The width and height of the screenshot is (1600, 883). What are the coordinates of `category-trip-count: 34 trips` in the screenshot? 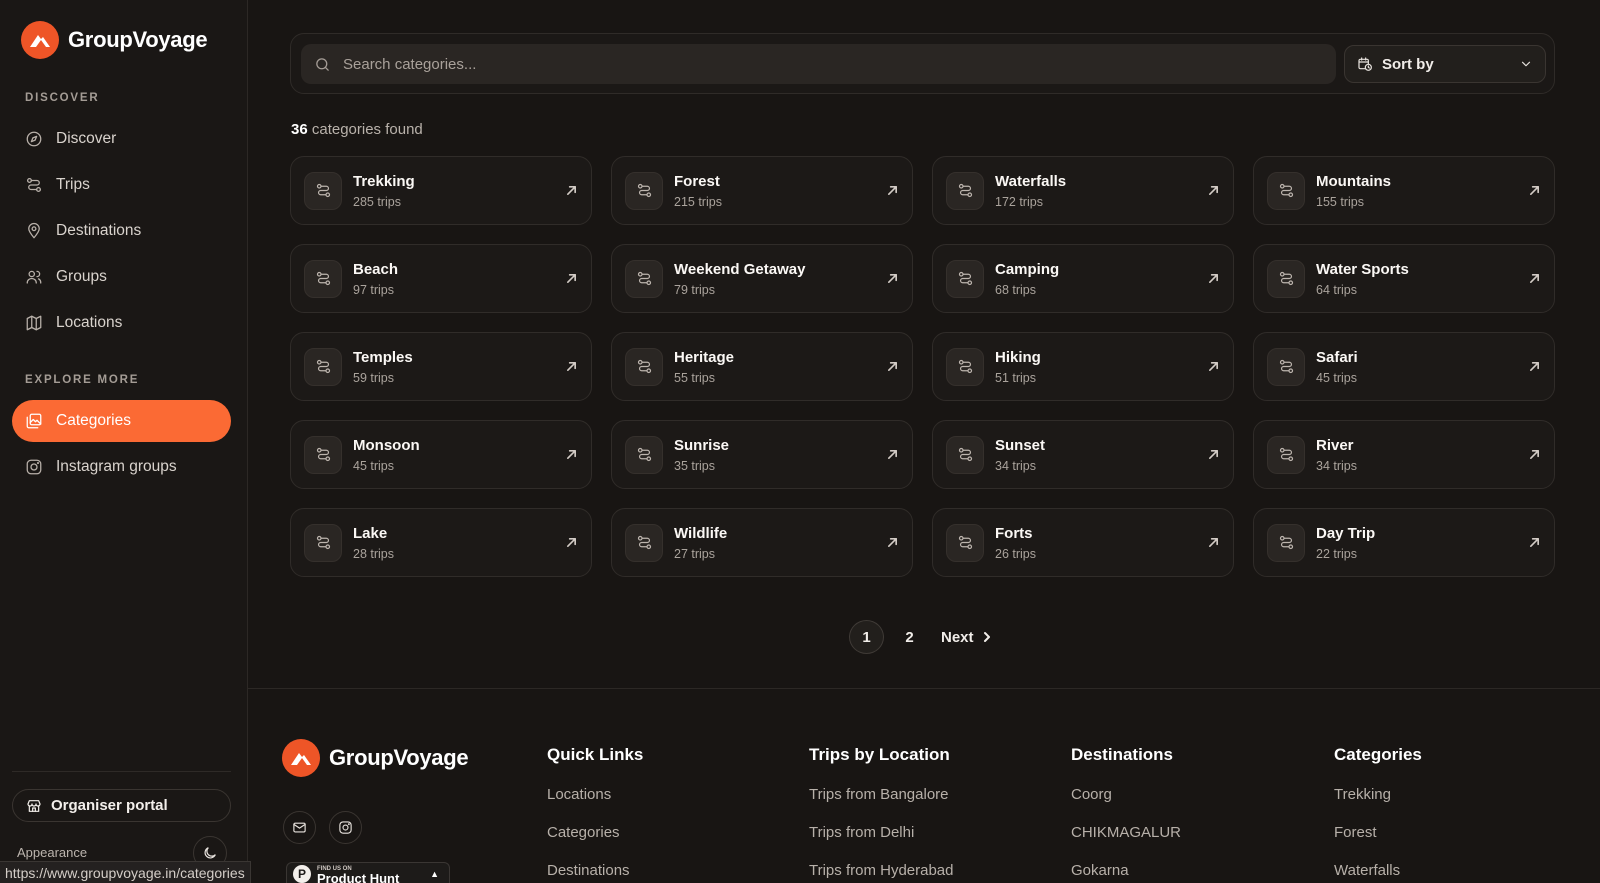 It's located at (1015, 466).